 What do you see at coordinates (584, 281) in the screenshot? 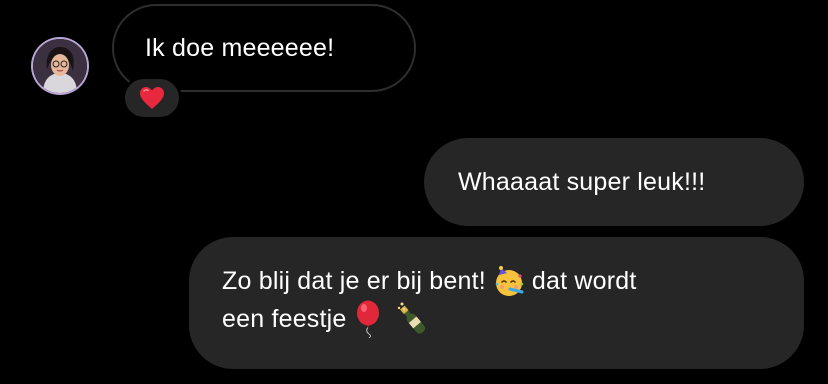
I see `message-text-segment: dat wordt` at bounding box center [584, 281].